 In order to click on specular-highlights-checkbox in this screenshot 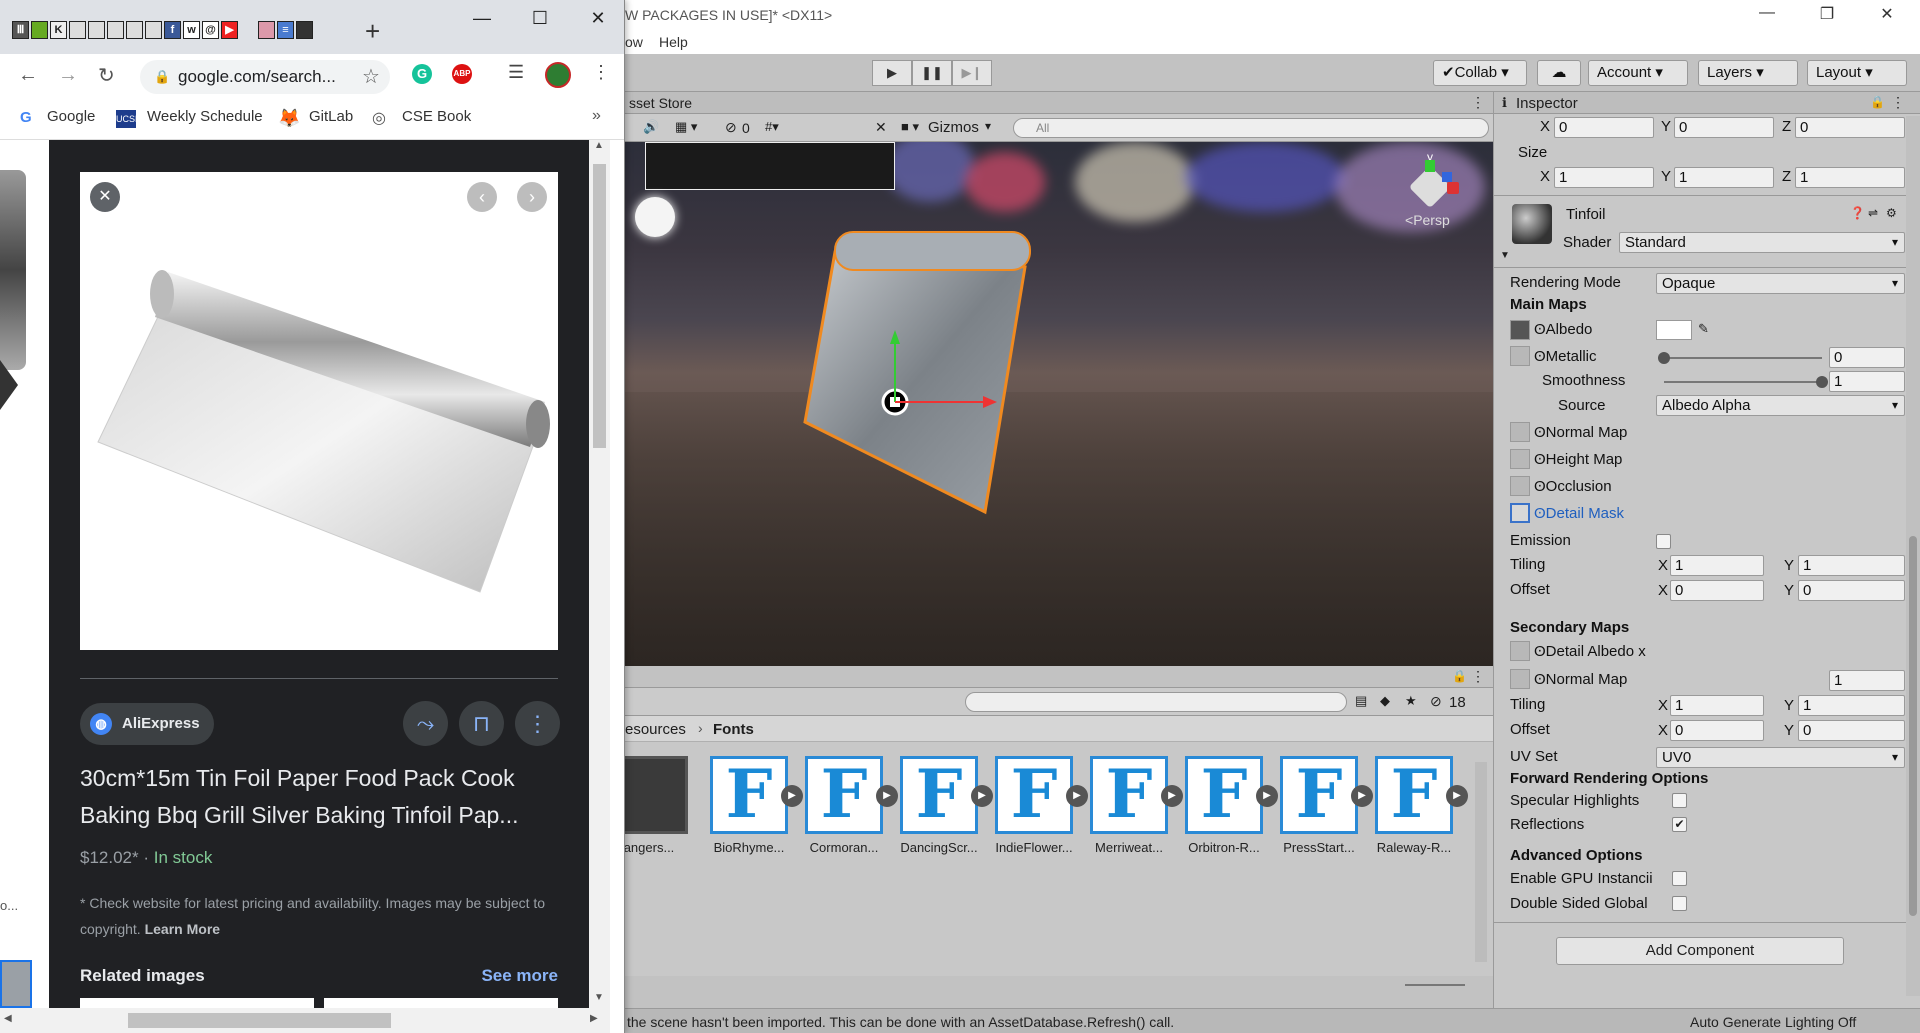, I will do `click(1679, 800)`.